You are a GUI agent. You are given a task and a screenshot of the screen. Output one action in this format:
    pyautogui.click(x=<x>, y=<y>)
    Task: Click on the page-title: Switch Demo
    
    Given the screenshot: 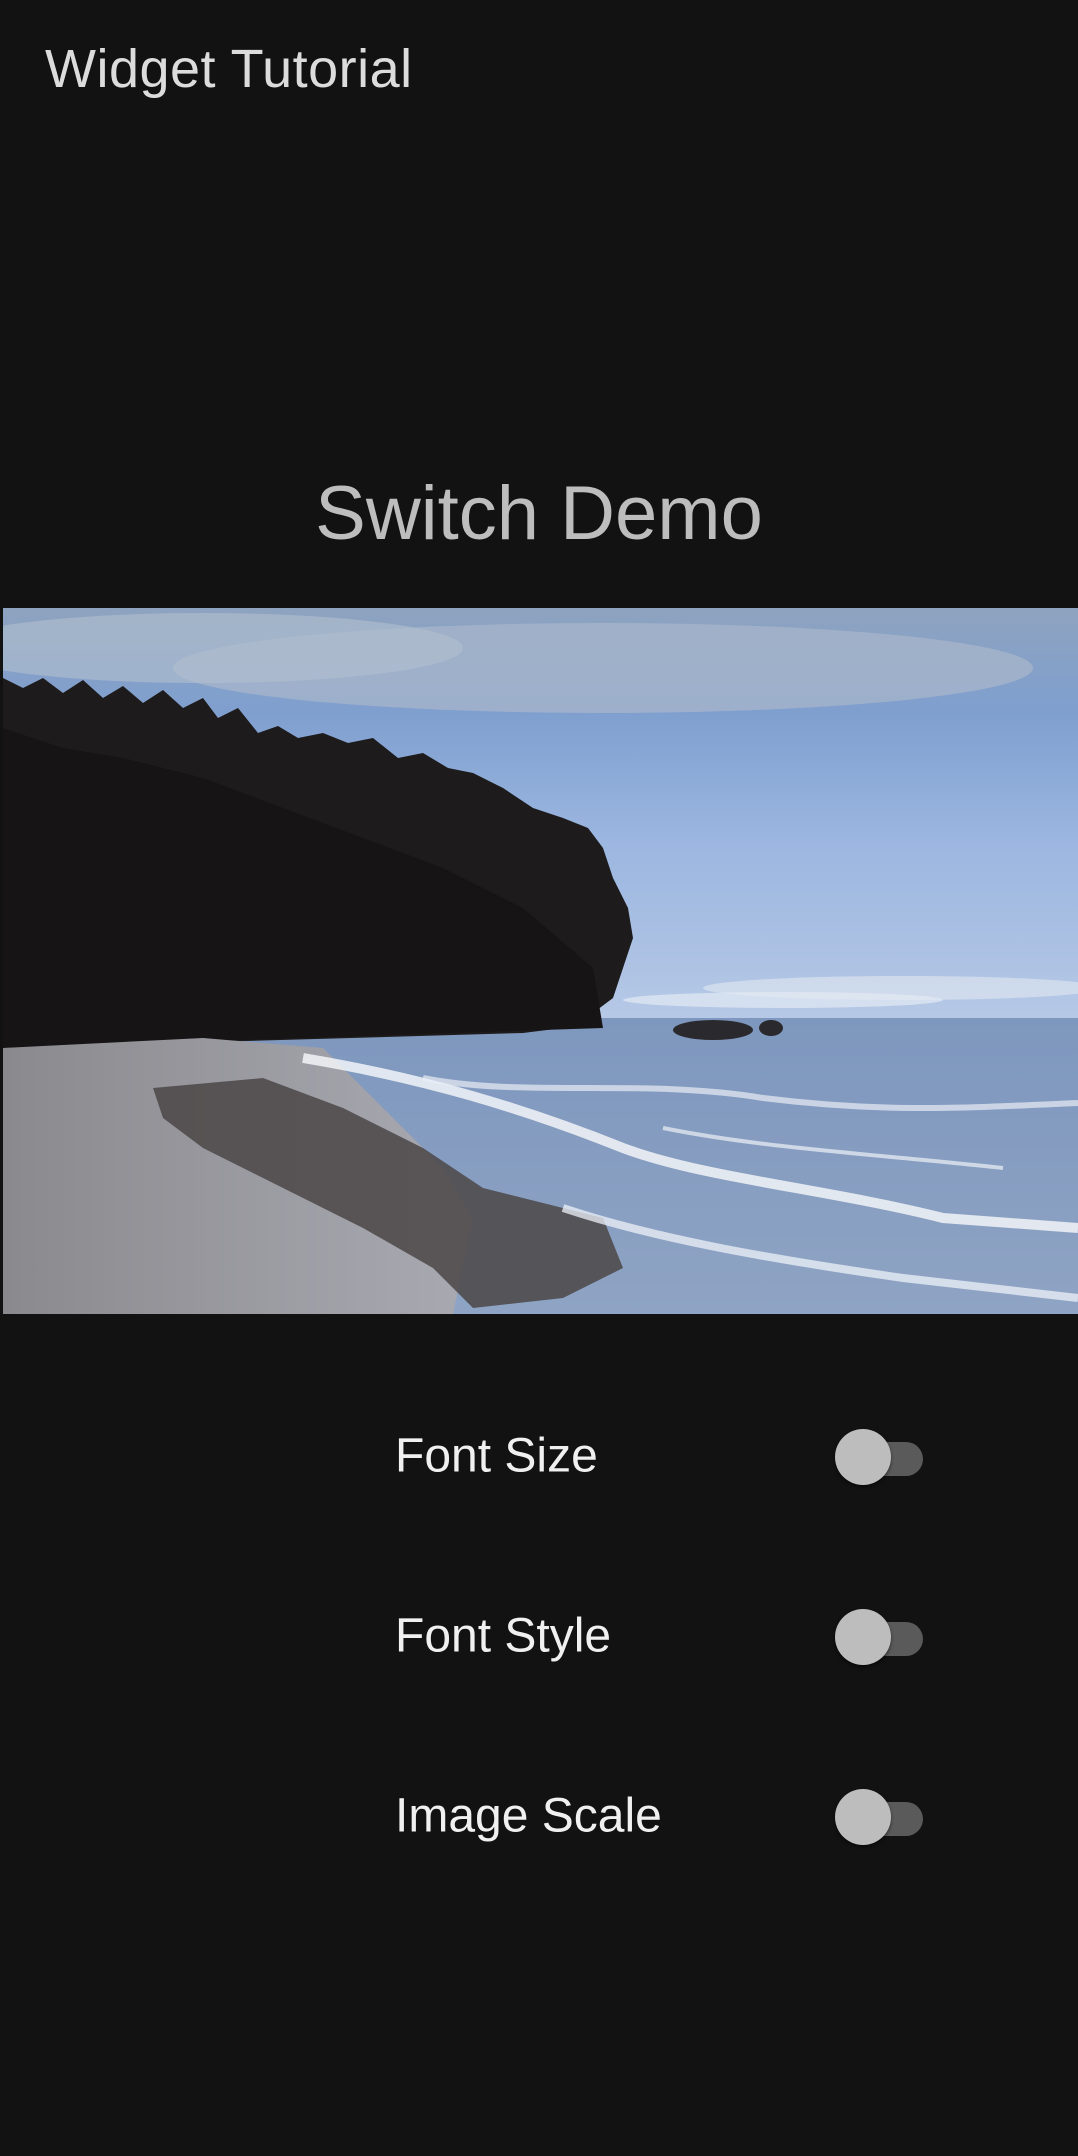 What is the action you would take?
    pyautogui.click(x=539, y=513)
    